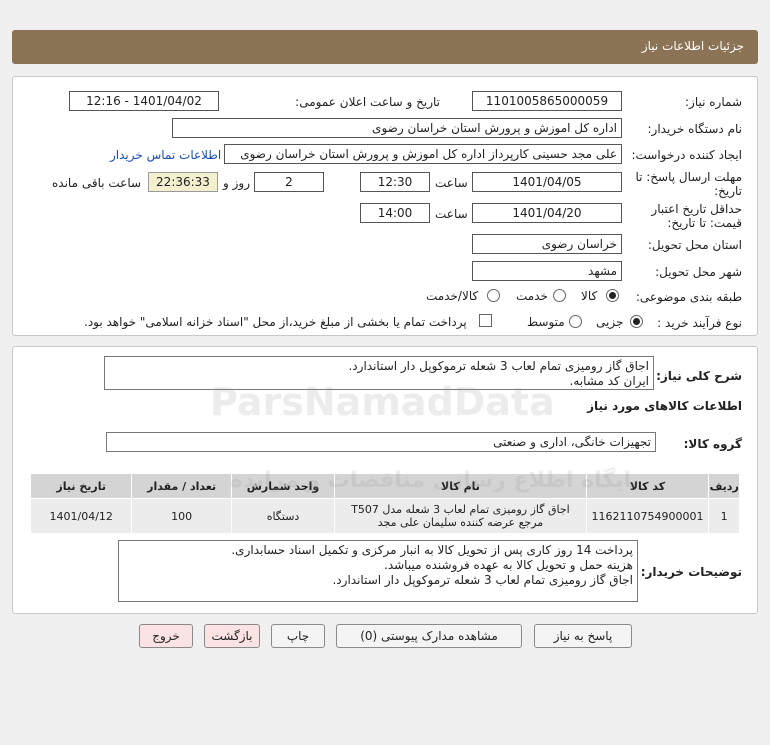 The width and height of the screenshot is (770, 745). Describe the element at coordinates (493, 295) in the screenshot. I see `category-radio-both` at that location.